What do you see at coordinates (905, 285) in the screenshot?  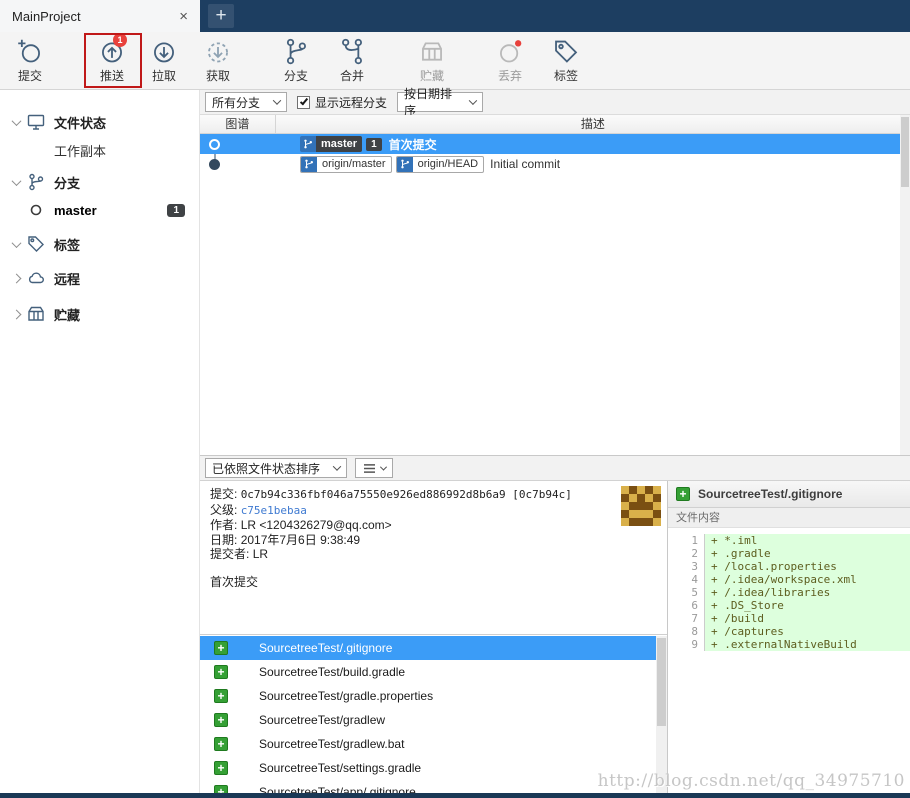 I see `history-scrollbar` at bounding box center [905, 285].